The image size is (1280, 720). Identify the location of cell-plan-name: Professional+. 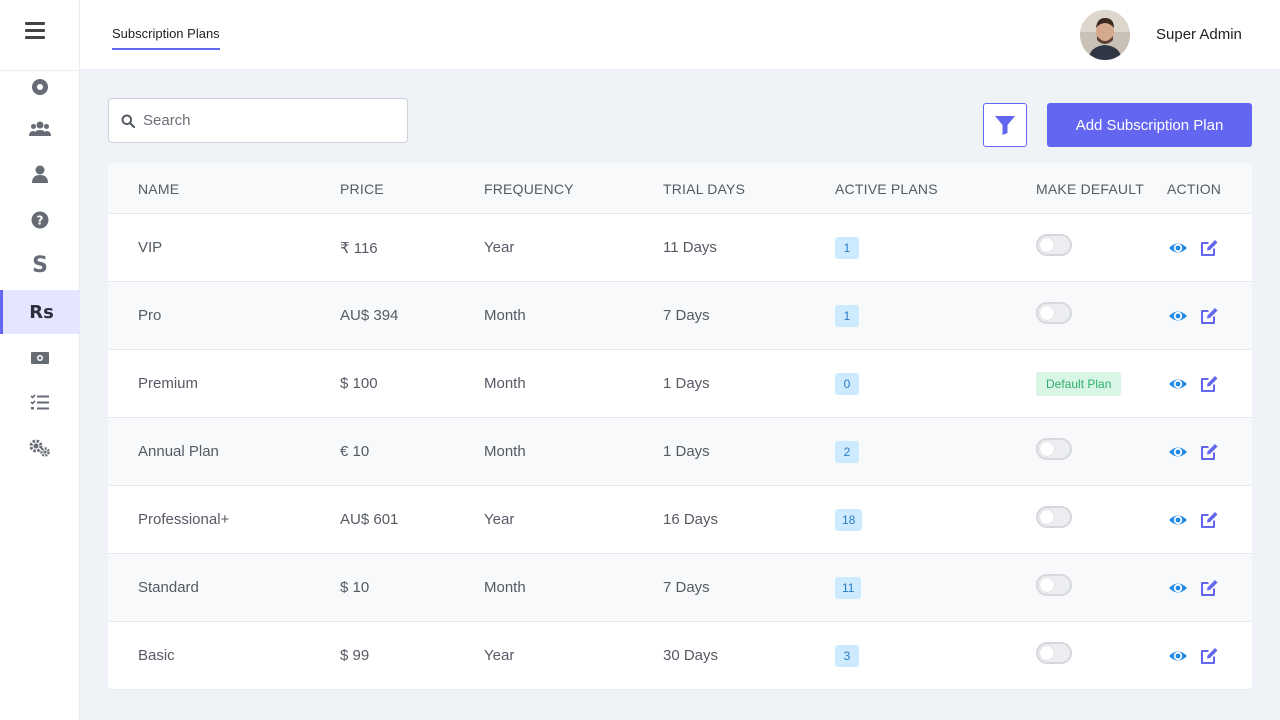
(184, 519).